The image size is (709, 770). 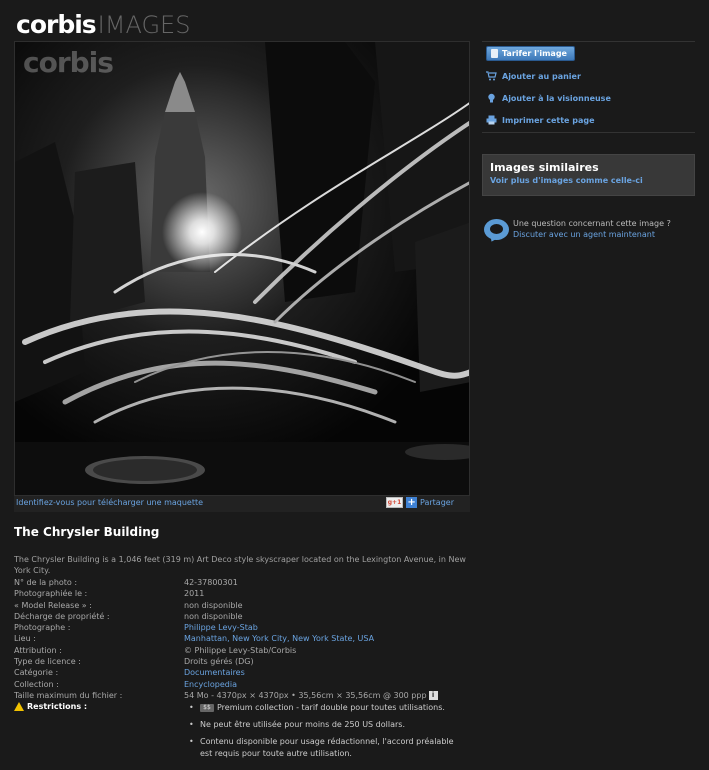 What do you see at coordinates (491, 76) in the screenshot?
I see `cart-icon` at bounding box center [491, 76].